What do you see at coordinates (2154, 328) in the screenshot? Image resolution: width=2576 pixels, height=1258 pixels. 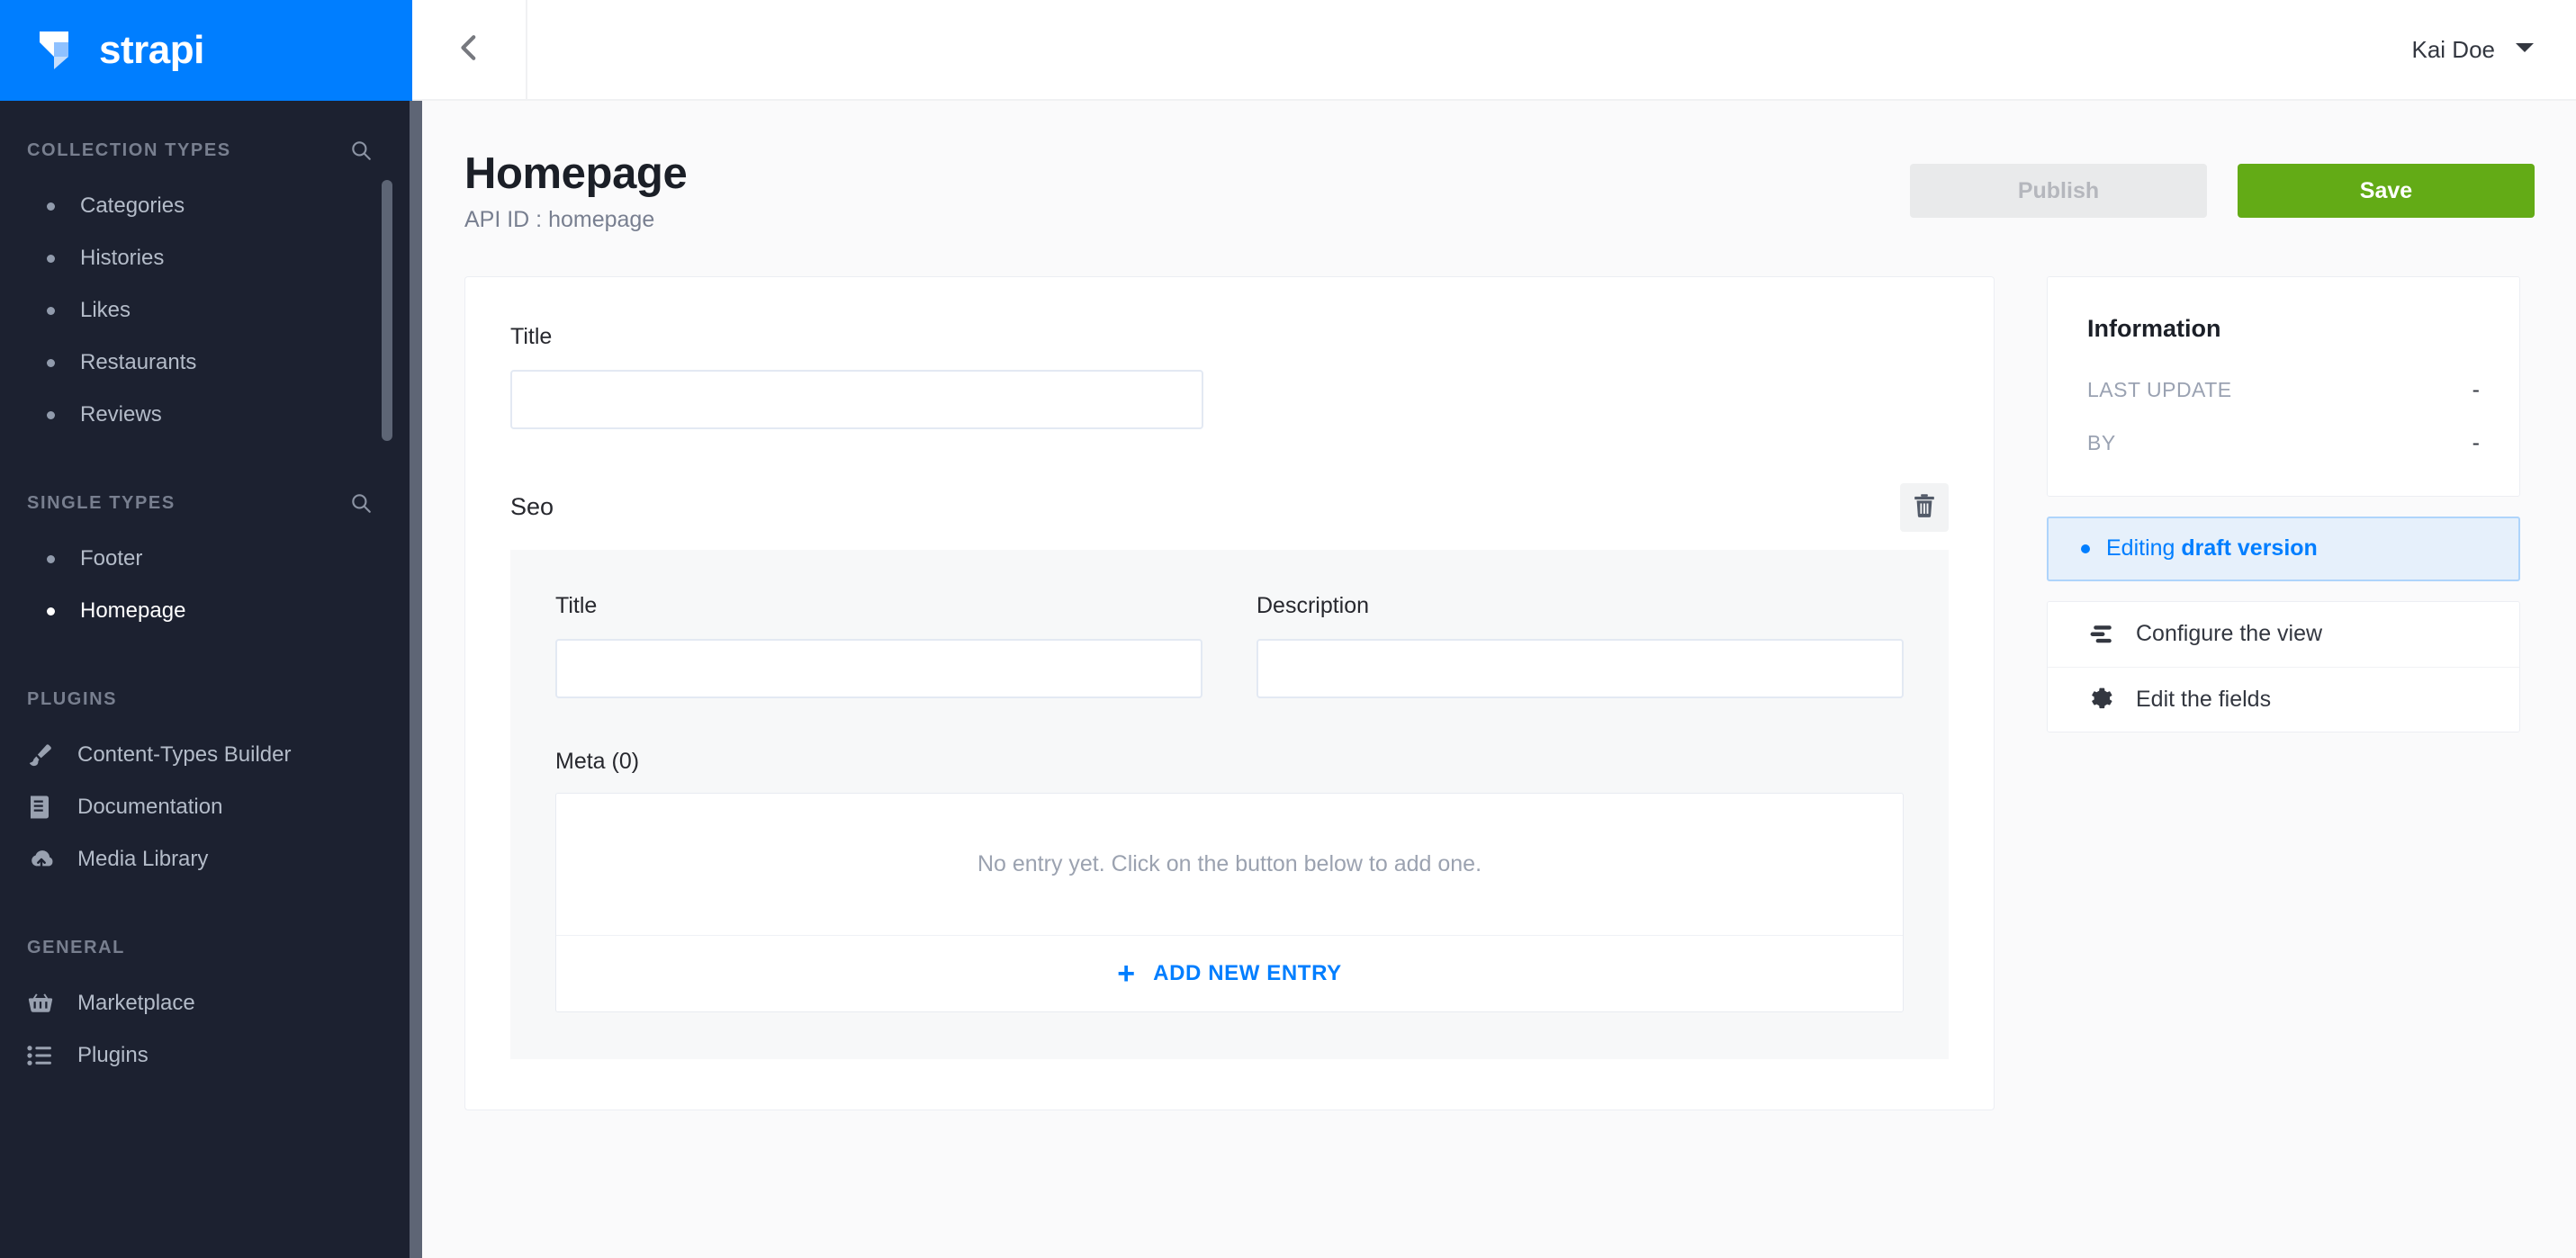 I see `information-title: Information` at bounding box center [2154, 328].